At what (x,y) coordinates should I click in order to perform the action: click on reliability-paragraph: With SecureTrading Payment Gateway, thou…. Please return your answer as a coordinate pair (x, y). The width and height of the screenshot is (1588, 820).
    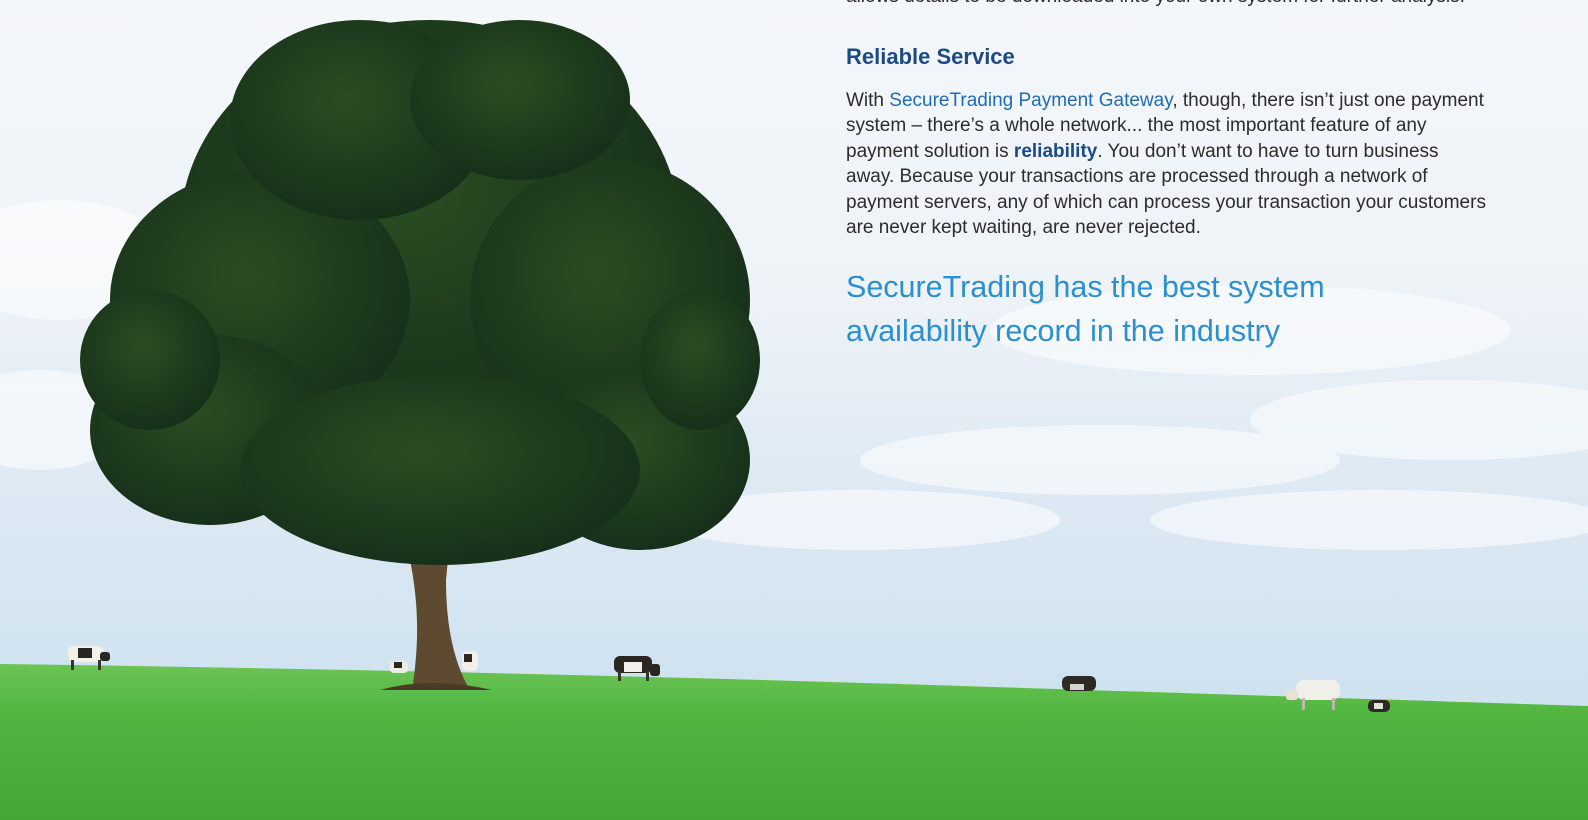
    Looking at the image, I should click on (1166, 164).